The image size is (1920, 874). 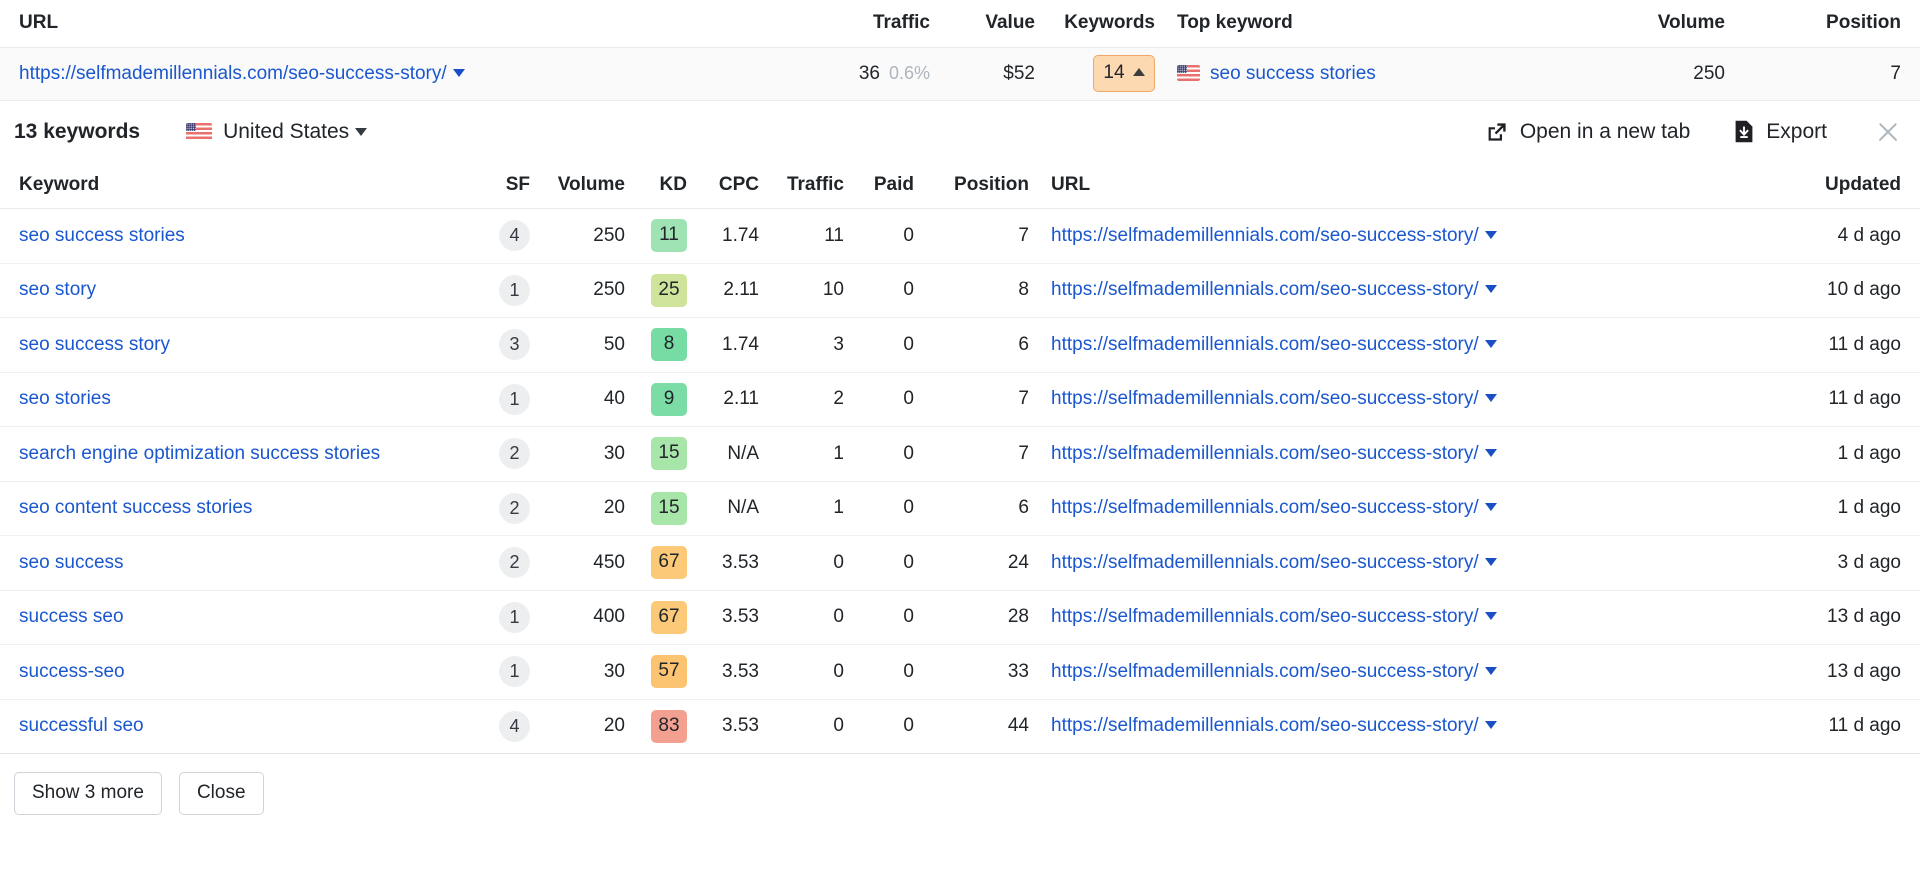 What do you see at coordinates (57, 289) in the screenshot?
I see `keyword-link: seo story` at bounding box center [57, 289].